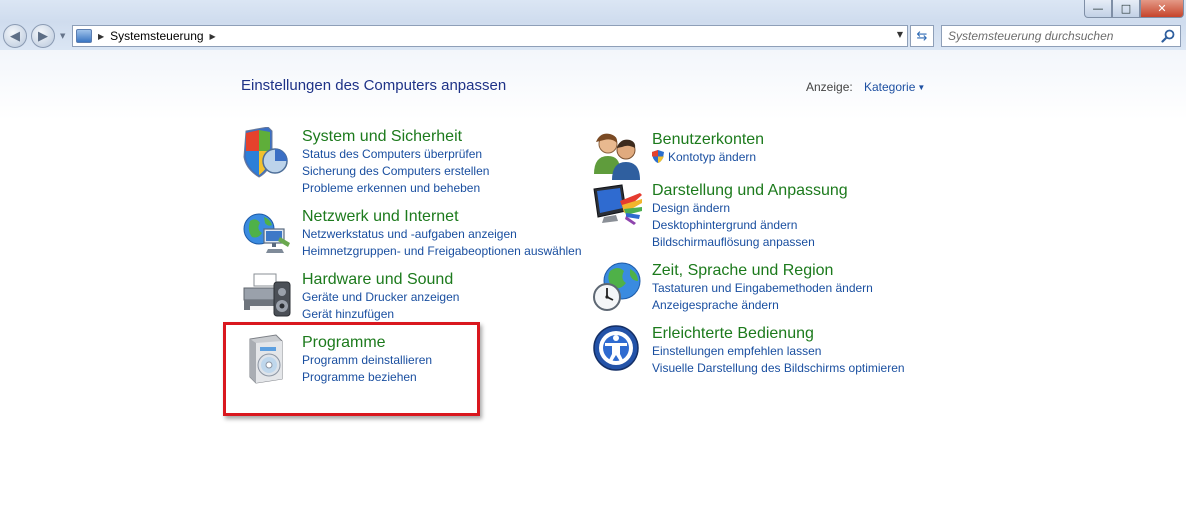  What do you see at coordinates (442, 216) in the screenshot?
I see `category-title: Netzwerk und Internet` at bounding box center [442, 216].